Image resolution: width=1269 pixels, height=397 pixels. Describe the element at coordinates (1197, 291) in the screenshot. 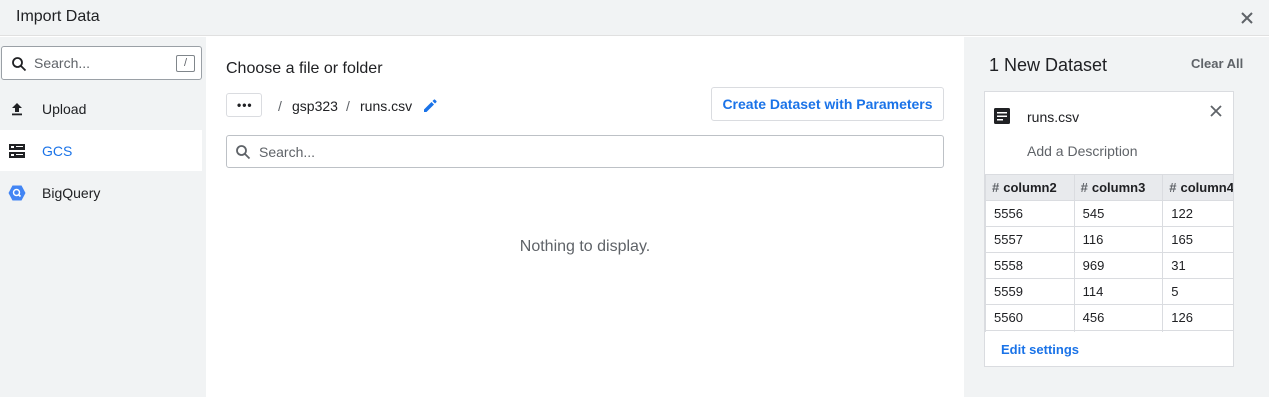

I see `table-cell: 5` at that location.